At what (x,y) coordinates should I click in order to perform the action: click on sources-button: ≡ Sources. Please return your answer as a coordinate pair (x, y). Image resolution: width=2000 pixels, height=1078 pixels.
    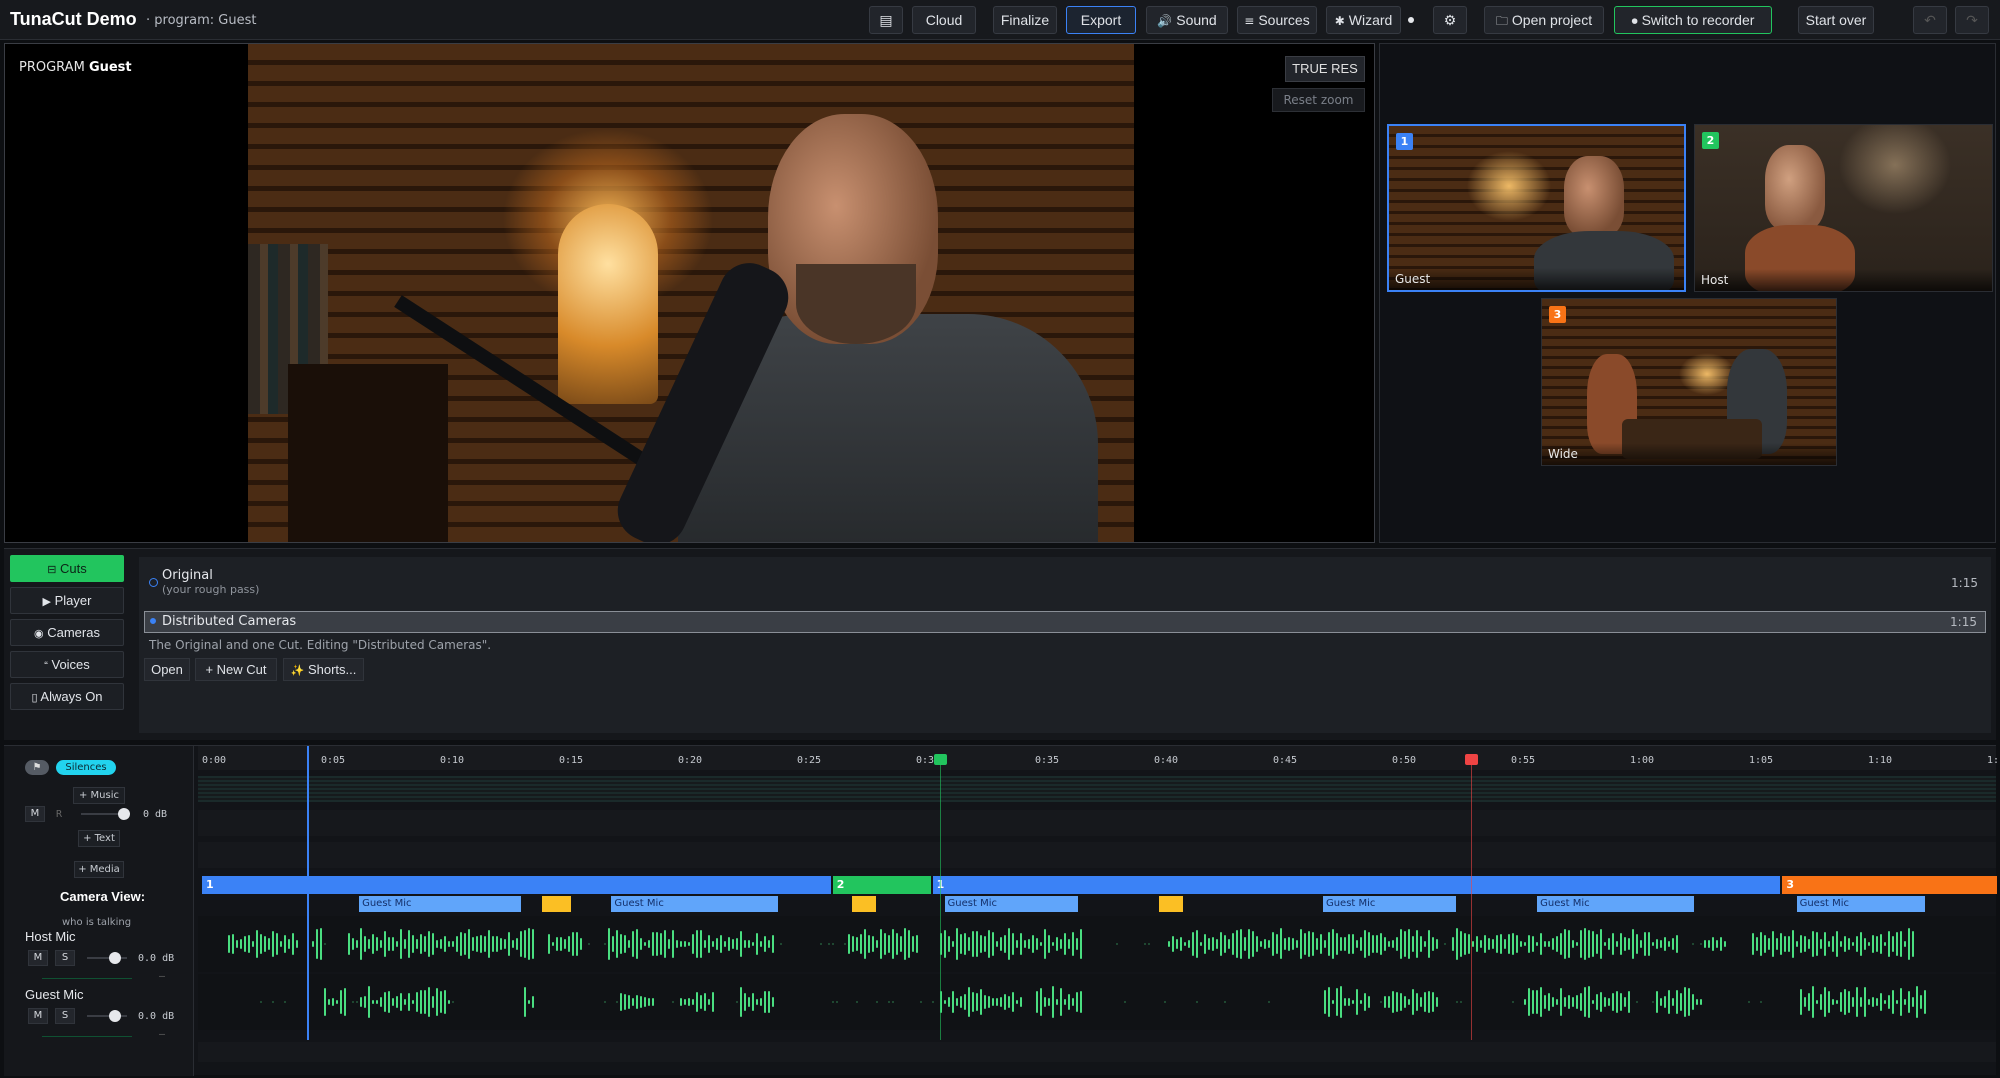
    Looking at the image, I should click on (1277, 20).